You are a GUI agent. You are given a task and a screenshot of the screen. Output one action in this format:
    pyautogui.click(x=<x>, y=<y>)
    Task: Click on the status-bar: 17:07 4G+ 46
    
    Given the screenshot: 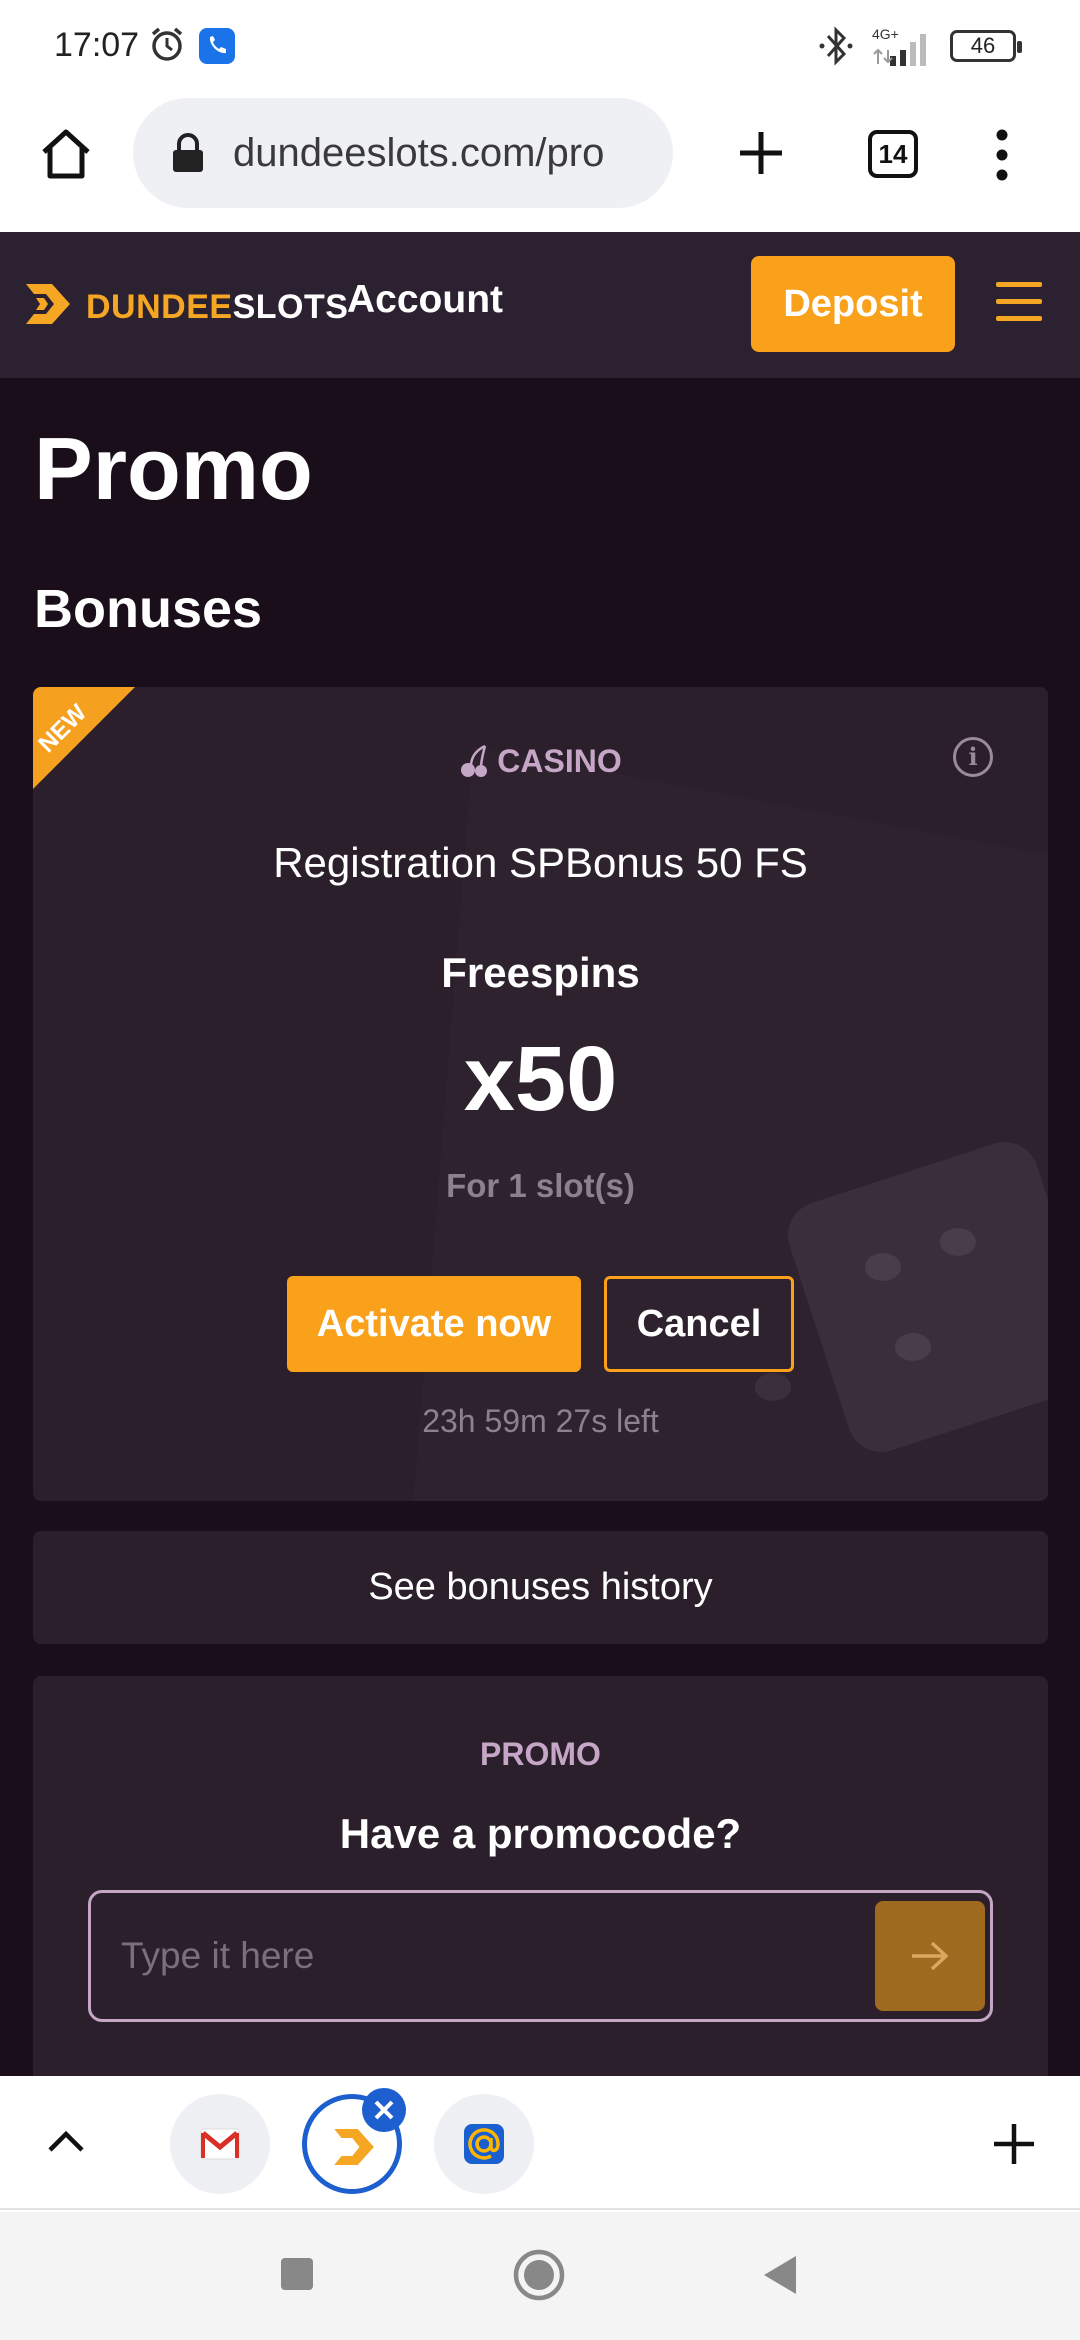 What is the action you would take?
    pyautogui.click(x=540, y=46)
    